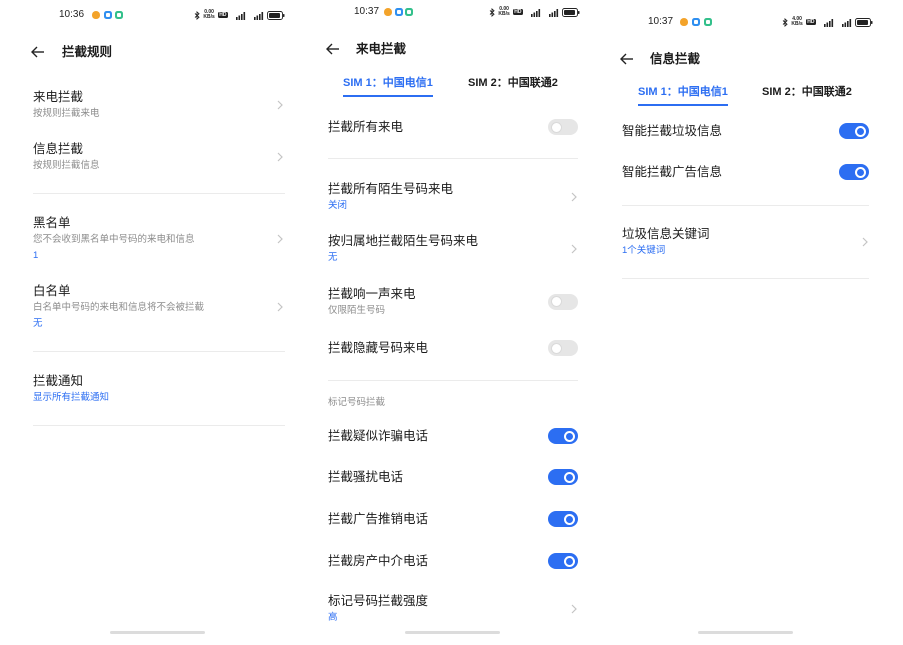 The image size is (903, 645). I want to click on list-item-block-telemarketing-calls: 拦截广告推销电话, so click(453, 519).